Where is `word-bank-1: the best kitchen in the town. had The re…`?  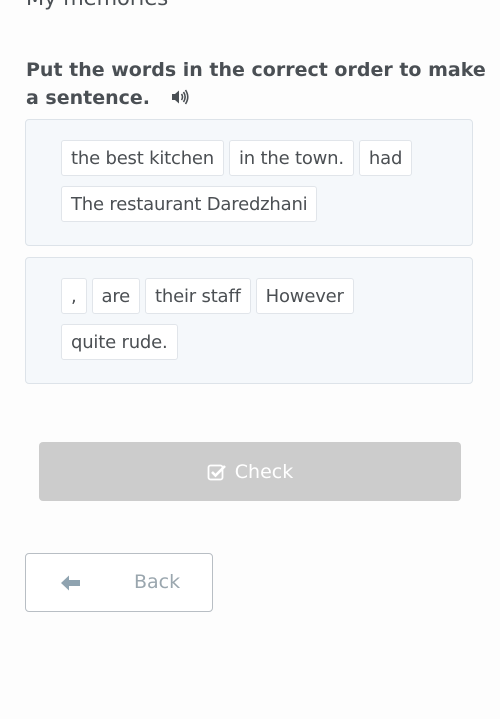
word-bank-1: the best kitchen in the town. had The re… is located at coordinates (251, 181).